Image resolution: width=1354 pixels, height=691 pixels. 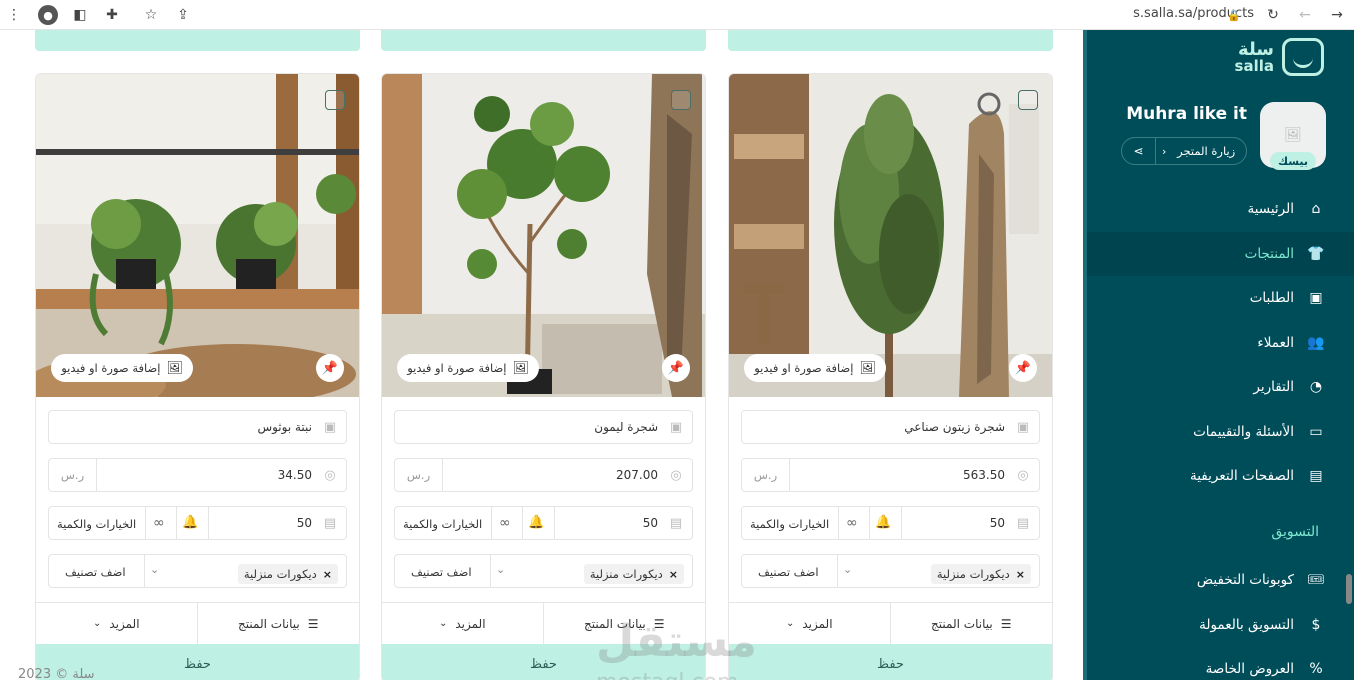 I want to click on menu-dots-icon: ⋮, so click(x=14, y=15).